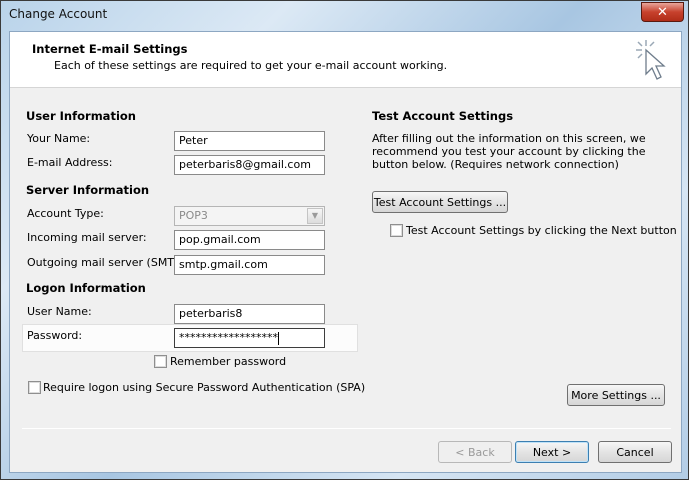 The width and height of the screenshot is (689, 480). What do you see at coordinates (55, 335) in the screenshot?
I see `password-label: Password:` at bounding box center [55, 335].